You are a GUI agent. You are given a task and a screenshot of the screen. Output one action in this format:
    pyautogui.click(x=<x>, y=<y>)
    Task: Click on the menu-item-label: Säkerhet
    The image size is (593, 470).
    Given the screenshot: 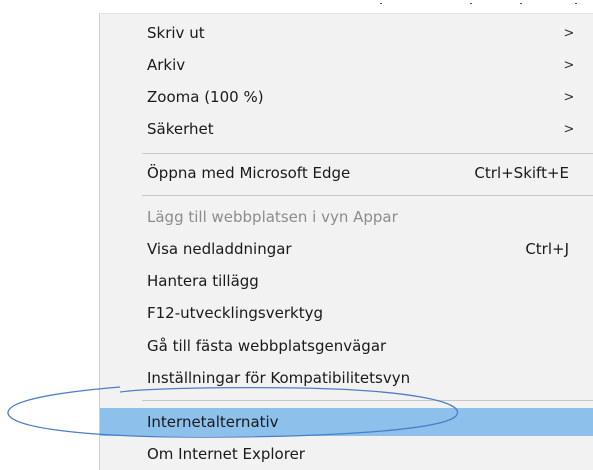 What is the action you would take?
    pyautogui.click(x=180, y=129)
    